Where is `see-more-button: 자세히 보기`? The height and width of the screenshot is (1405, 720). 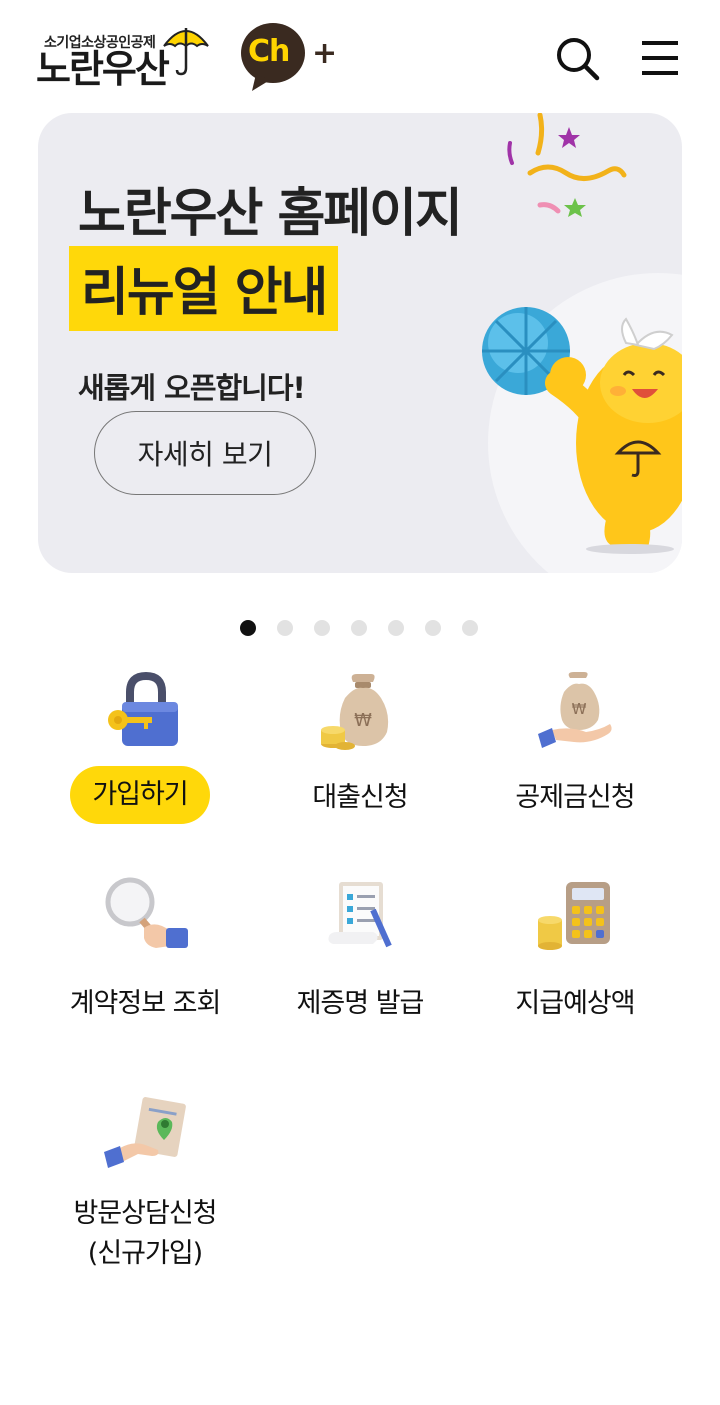
see-more-button: 자세히 보기 is located at coordinates (205, 453).